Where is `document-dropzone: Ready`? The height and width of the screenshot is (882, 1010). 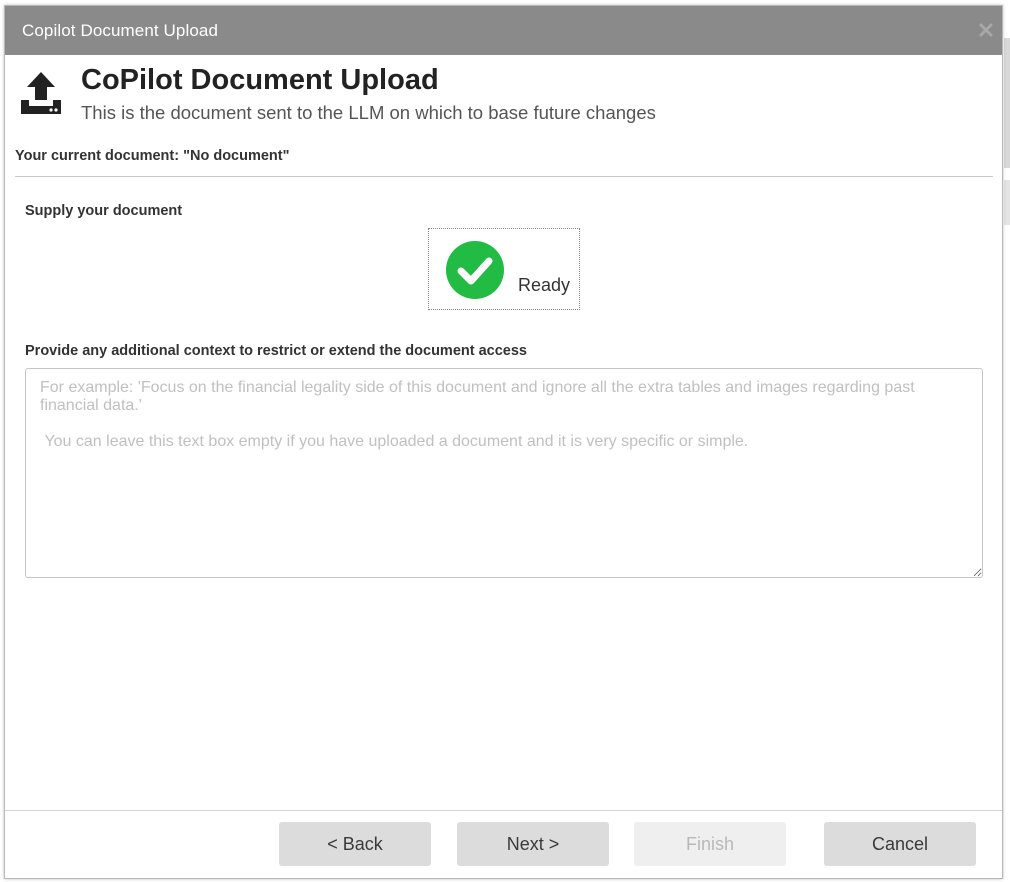
document-dropzone: Ready is located at coordinates (504, 269).